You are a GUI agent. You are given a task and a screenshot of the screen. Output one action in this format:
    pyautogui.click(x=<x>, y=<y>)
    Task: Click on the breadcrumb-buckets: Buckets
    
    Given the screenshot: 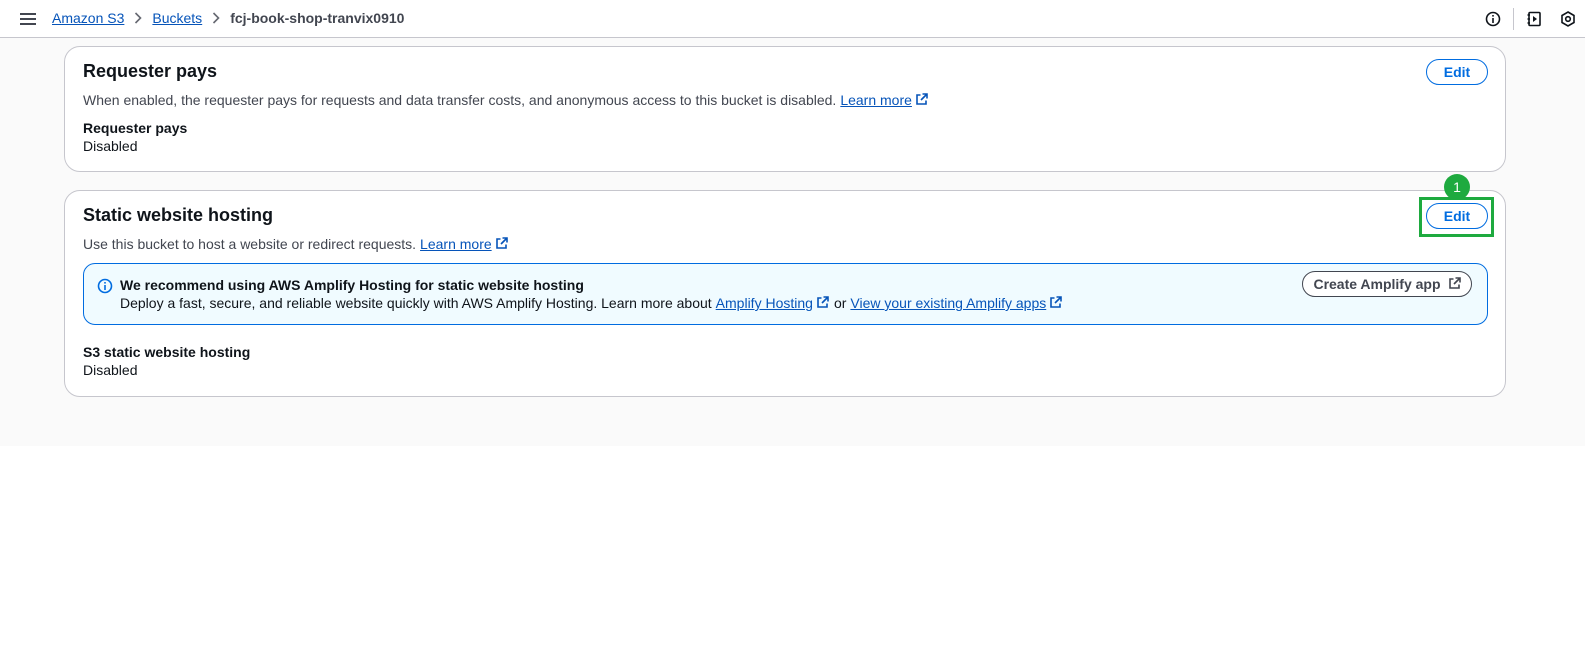 What is the action you would take?
    pyautogui.click(x=177, y=18)
    